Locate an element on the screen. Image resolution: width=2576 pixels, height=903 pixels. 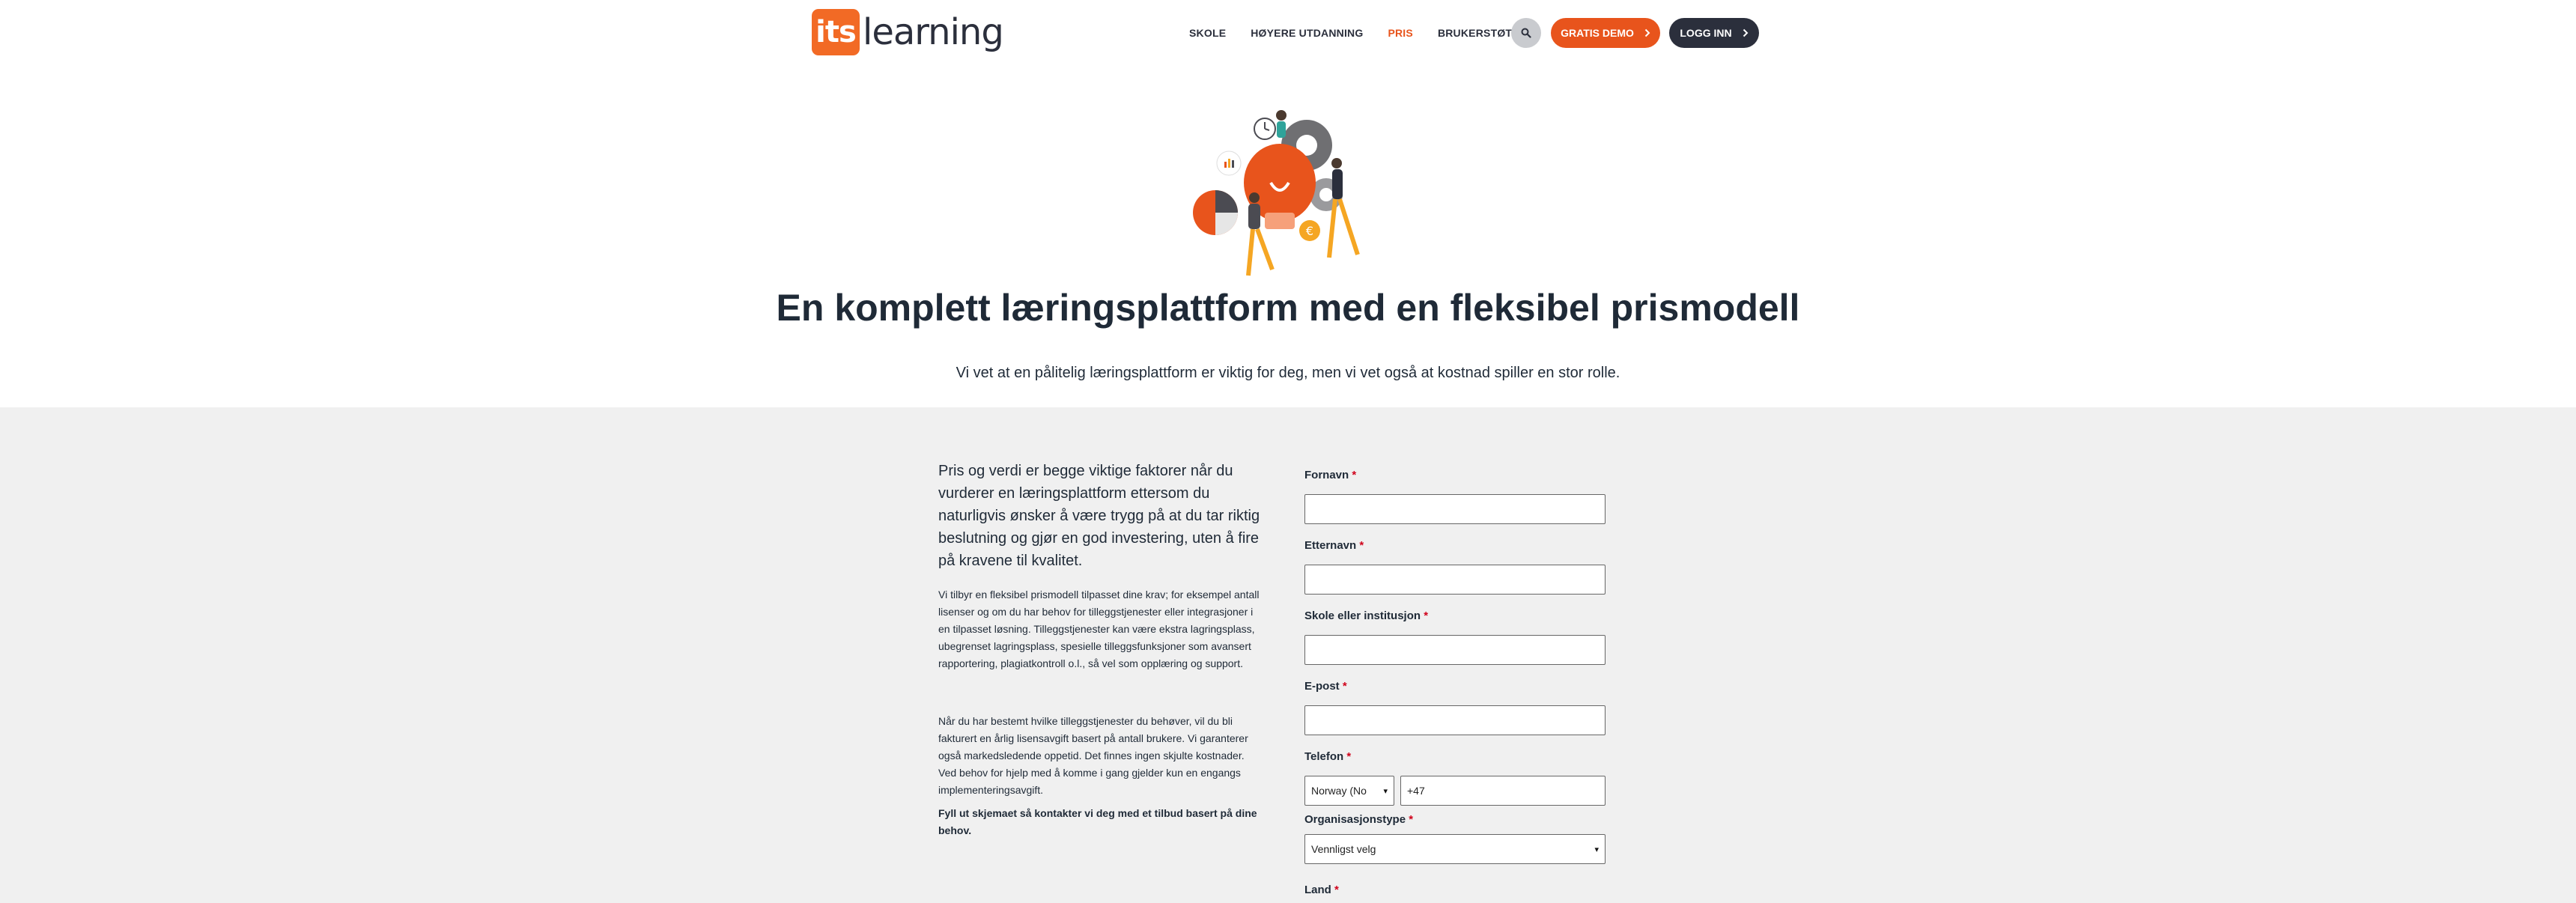
nav-item-hoyere-utdanning: HØYERE UTDANNING is located at coordinates (1307, 33).